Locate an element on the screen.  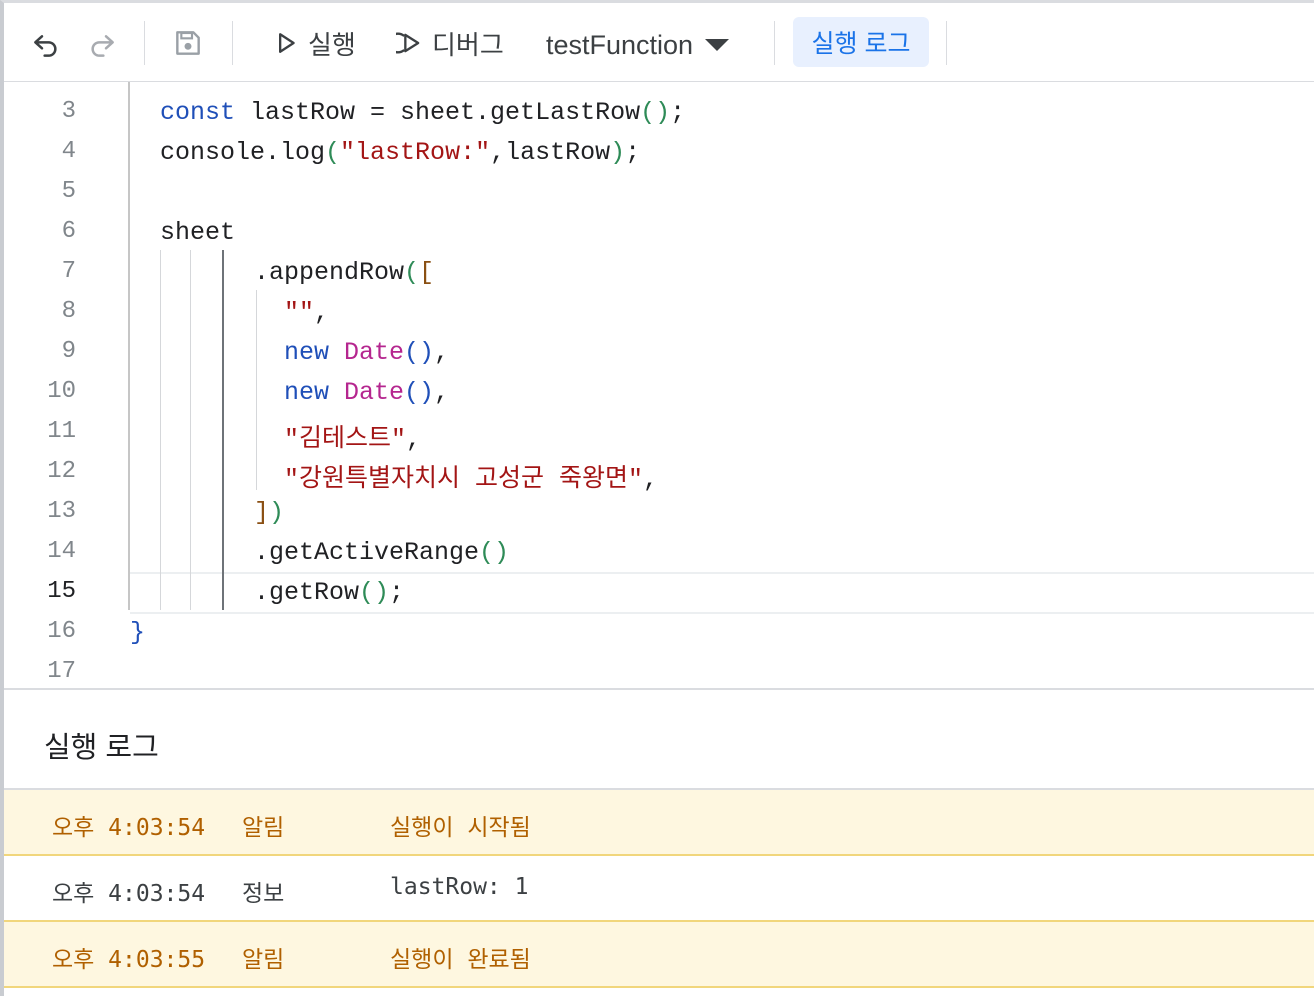
run-button: 실행 is located at coordinates (314, 43).